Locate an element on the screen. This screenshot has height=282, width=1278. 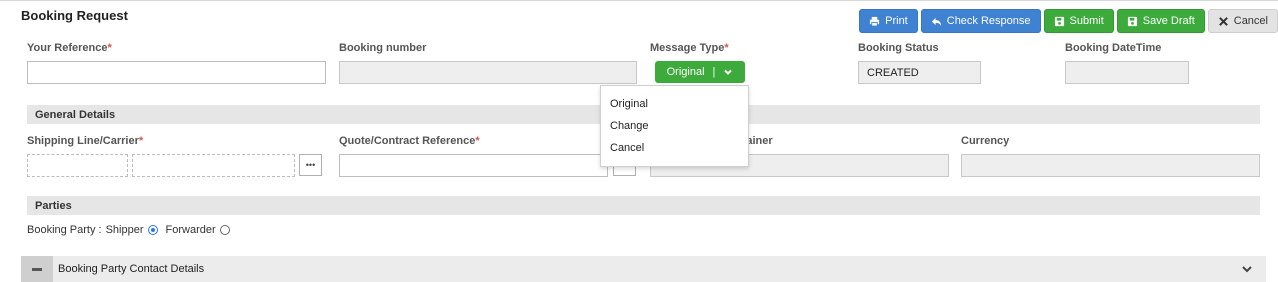
check-response-button: Check Response is located at coordinates (980, 21).